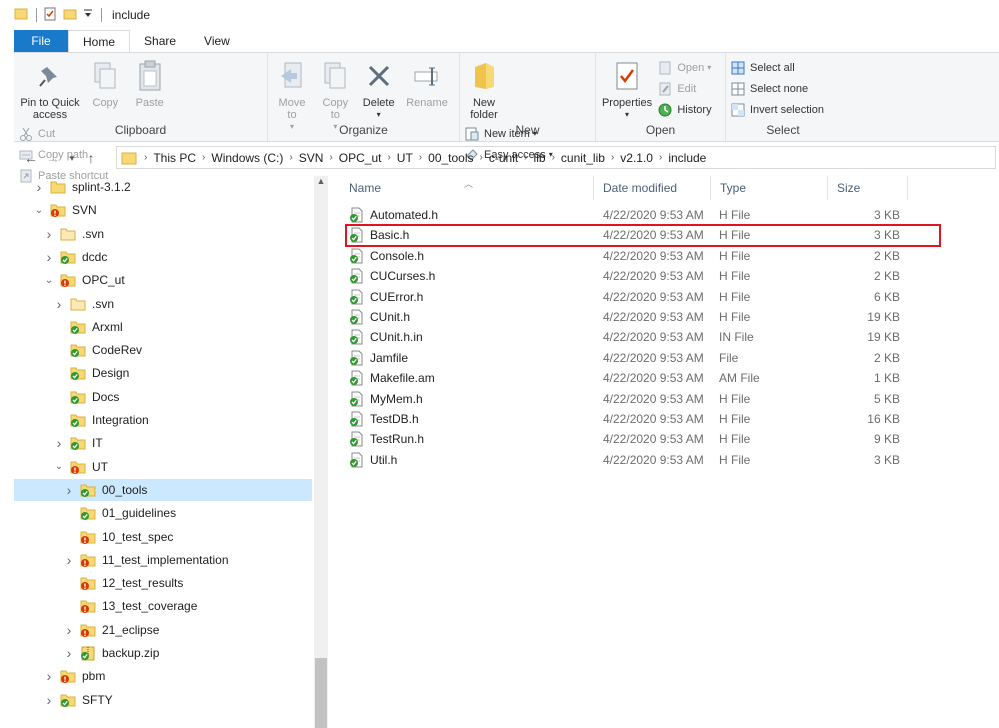 This screenshot has height=728, width=999. I want to click on history-button: History, so click(684, 109).